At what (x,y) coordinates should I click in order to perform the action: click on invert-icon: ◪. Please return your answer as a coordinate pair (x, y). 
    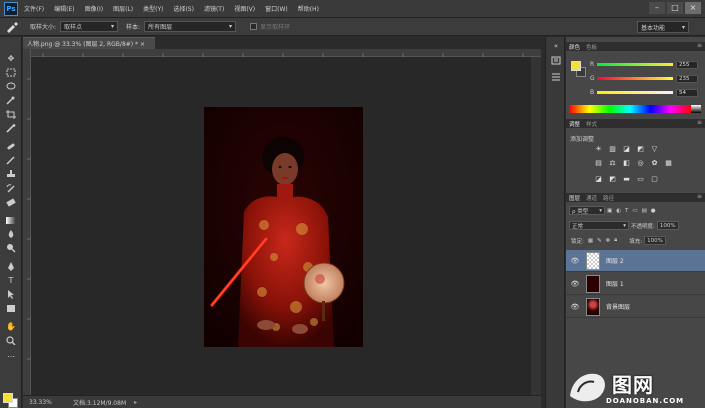
    Looking at the image, I should click on (598, 179).